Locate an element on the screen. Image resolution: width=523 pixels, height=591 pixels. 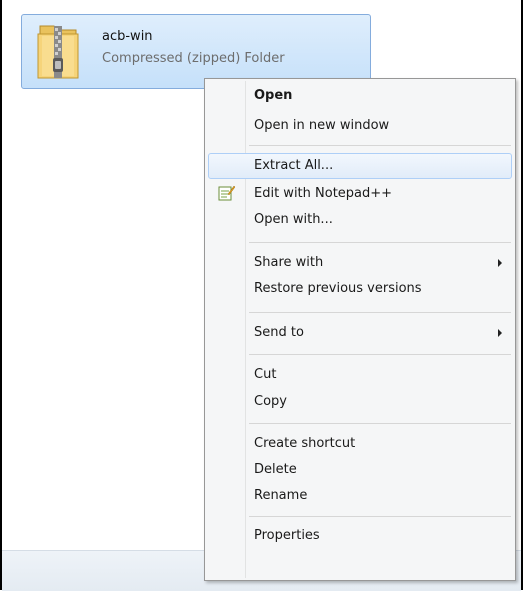
menu-item-label: Restore previous versions is located at coordinates (338, 288).